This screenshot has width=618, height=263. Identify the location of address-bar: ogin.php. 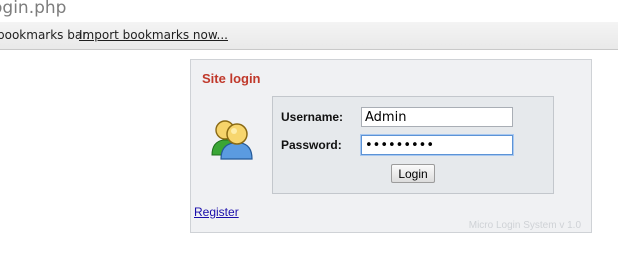
(309, 11).